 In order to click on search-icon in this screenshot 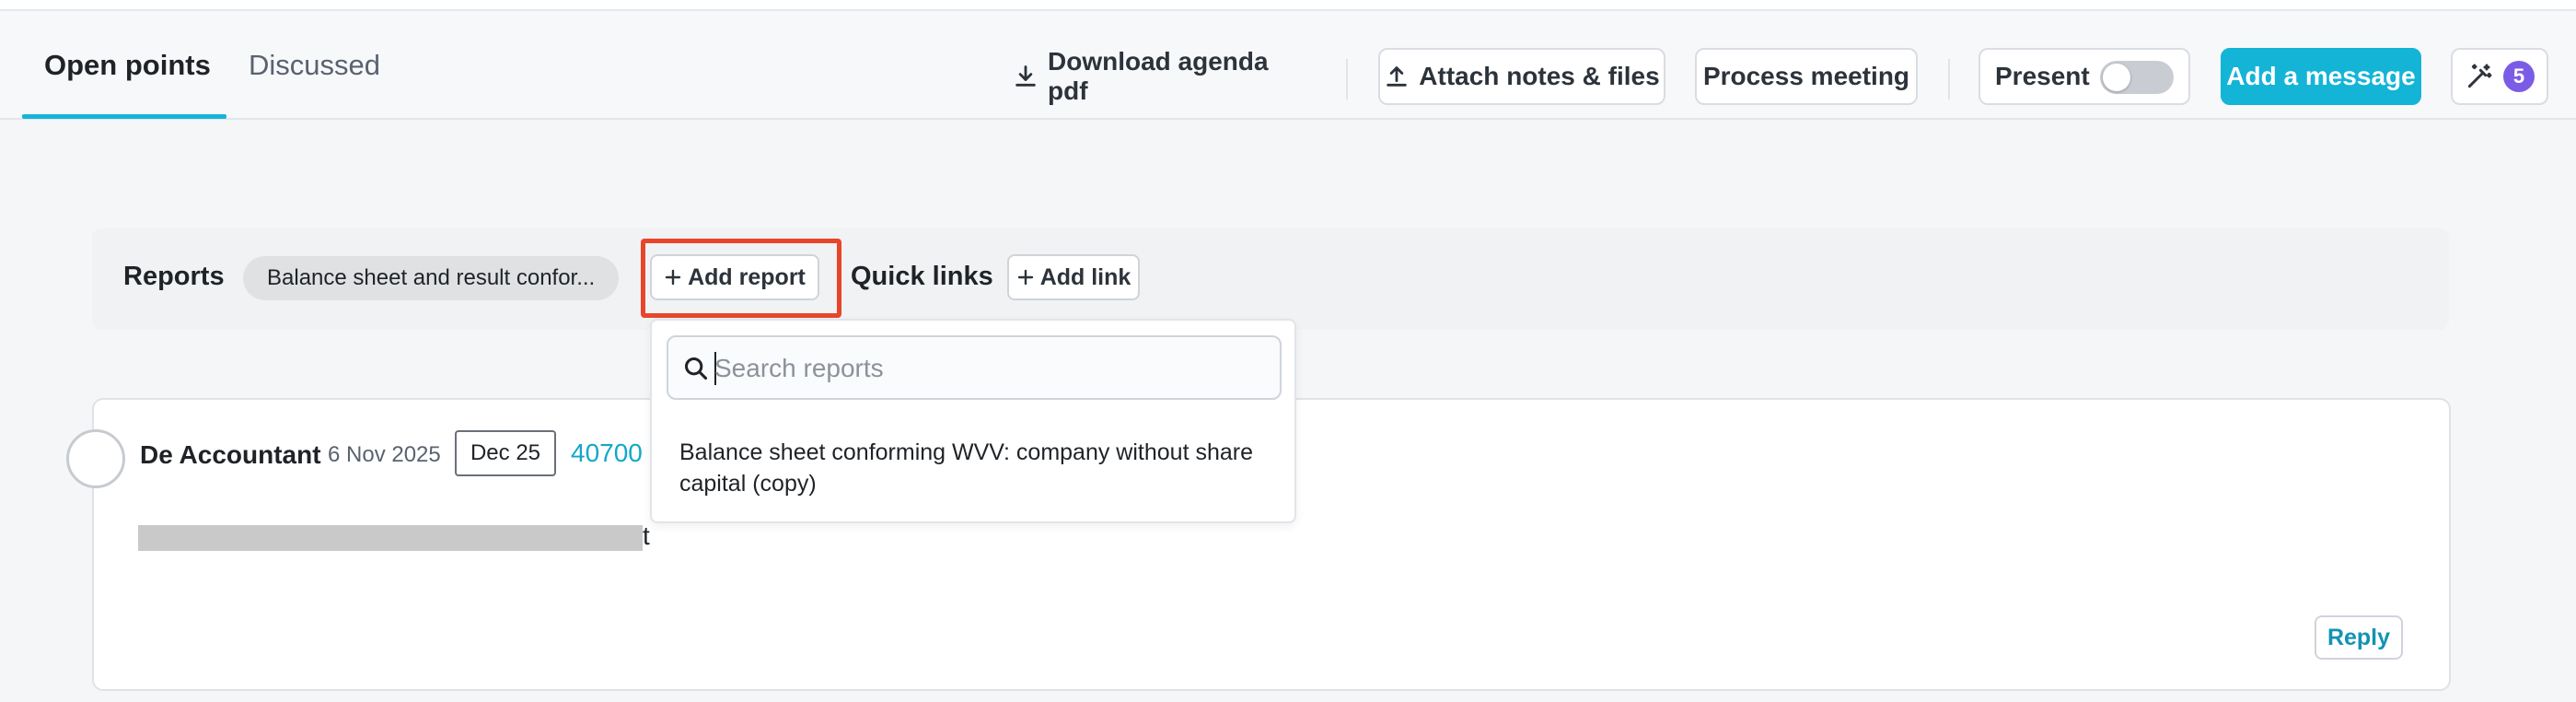, I will do `click(696, 368)`.